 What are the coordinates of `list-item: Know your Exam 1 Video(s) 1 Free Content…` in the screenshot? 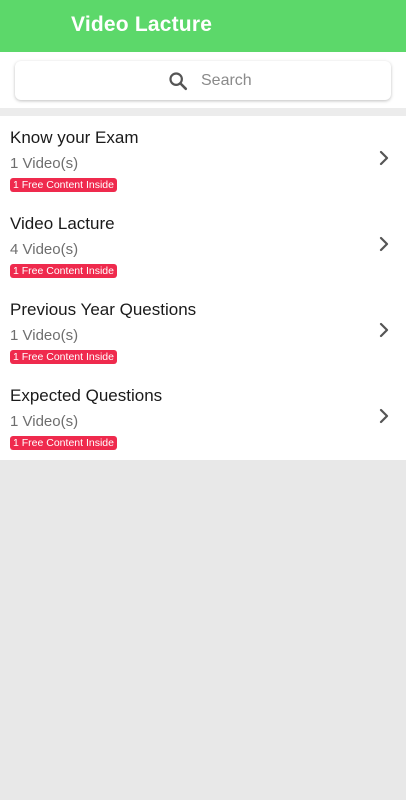 It's located at (203, 159).